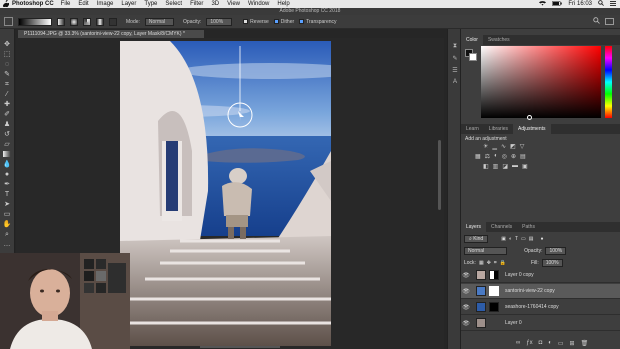  I want to click on hue-saturation-icon: ▦, so click(478, 156).